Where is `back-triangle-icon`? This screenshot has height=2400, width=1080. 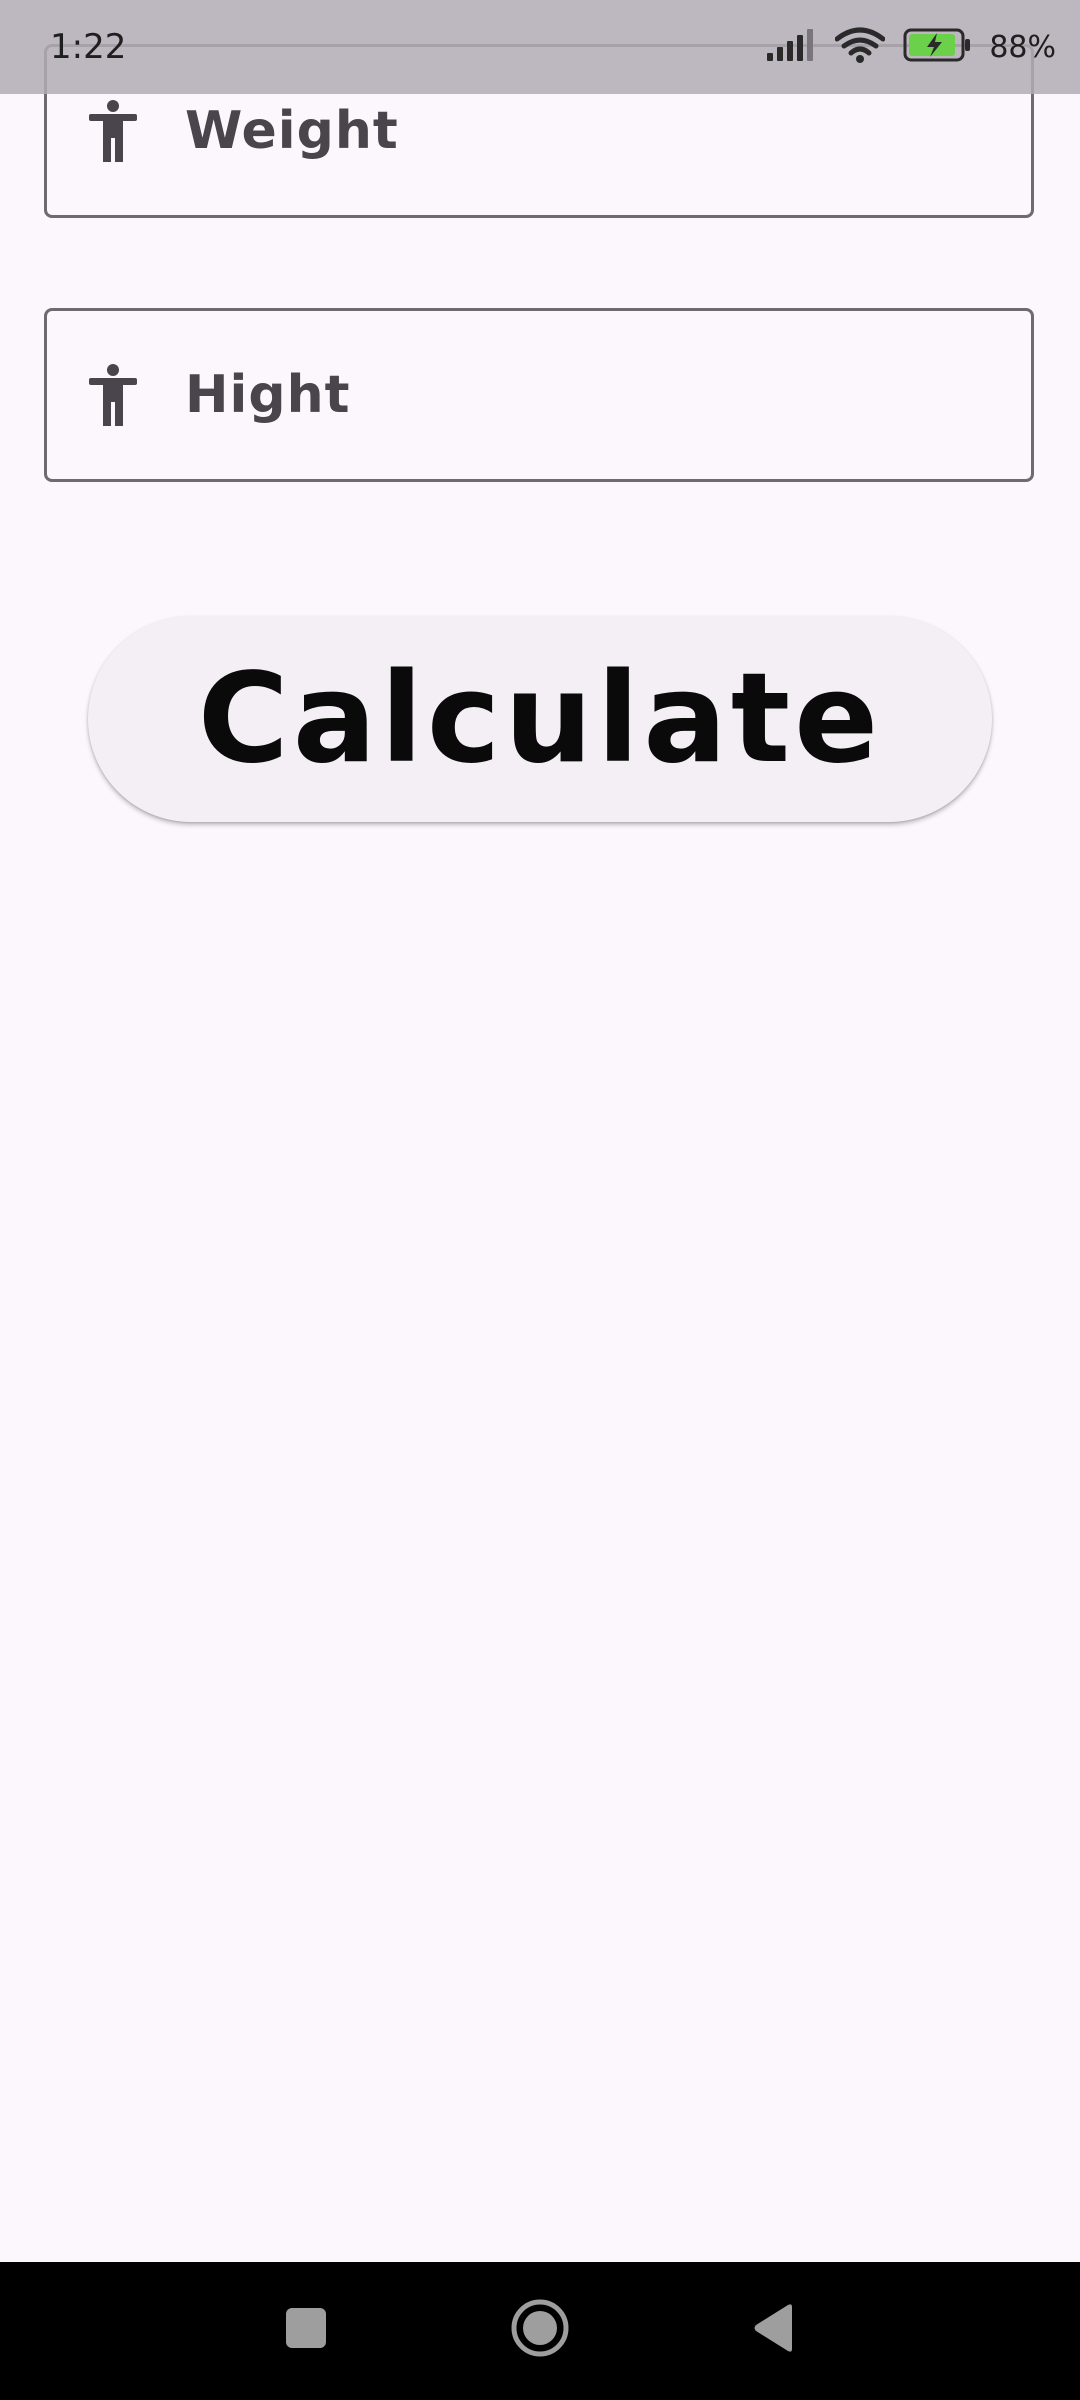 back-triangle-icon is located at coordinates (774, 2330).